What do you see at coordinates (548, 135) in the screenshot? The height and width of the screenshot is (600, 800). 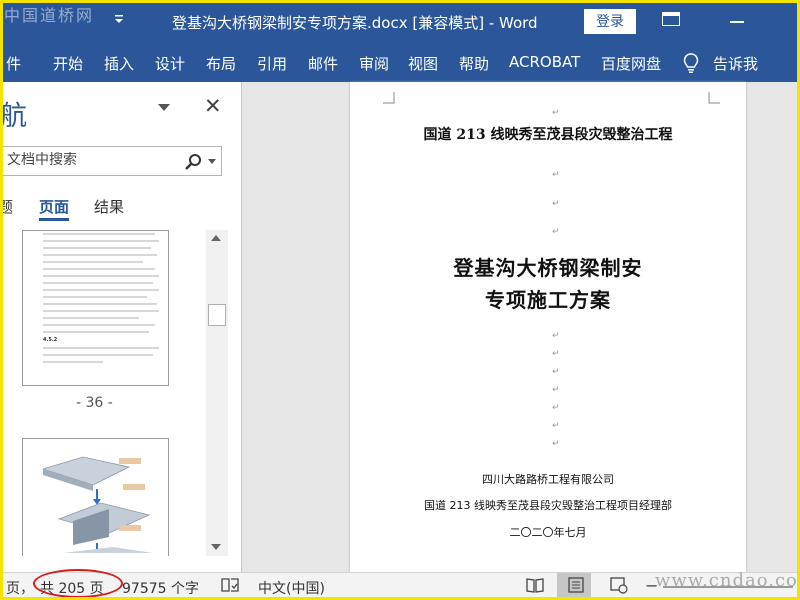 I see `project-name: 国道 213 线映秀至茂县段灾毁整治工程` at bounding box center [548, 135].